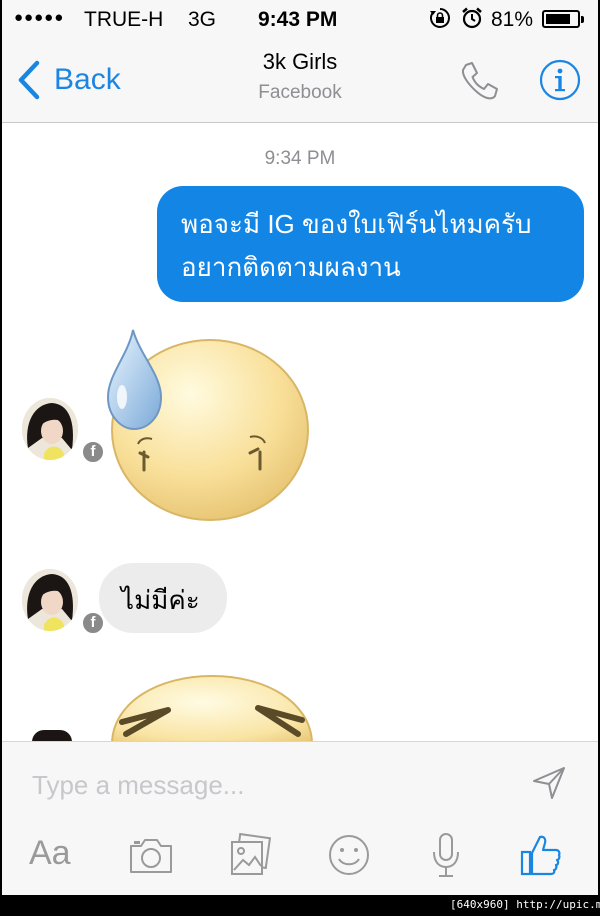 The image size is (600, 916). Describe the element at coordinates (525, 904) in the screenshot. I see `watermark-text: [640x960] http://upic.me/` at that location.